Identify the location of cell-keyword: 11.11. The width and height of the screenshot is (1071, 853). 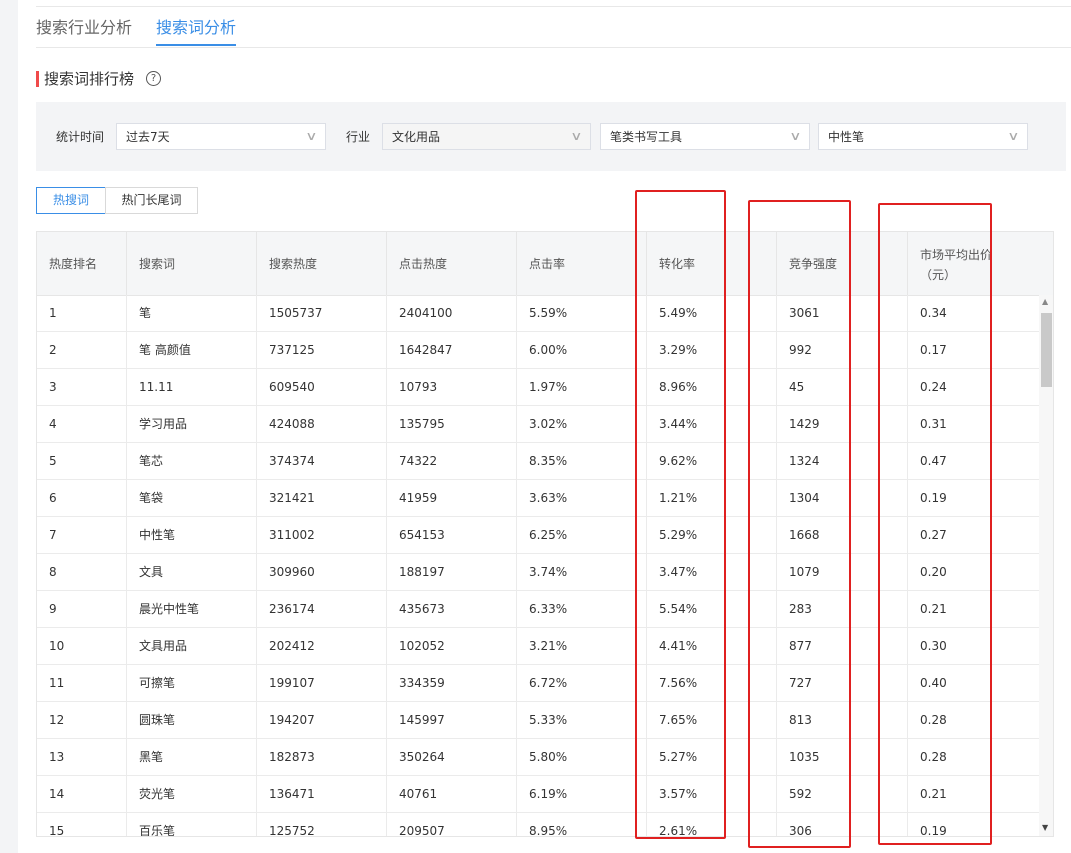
(191, 387).